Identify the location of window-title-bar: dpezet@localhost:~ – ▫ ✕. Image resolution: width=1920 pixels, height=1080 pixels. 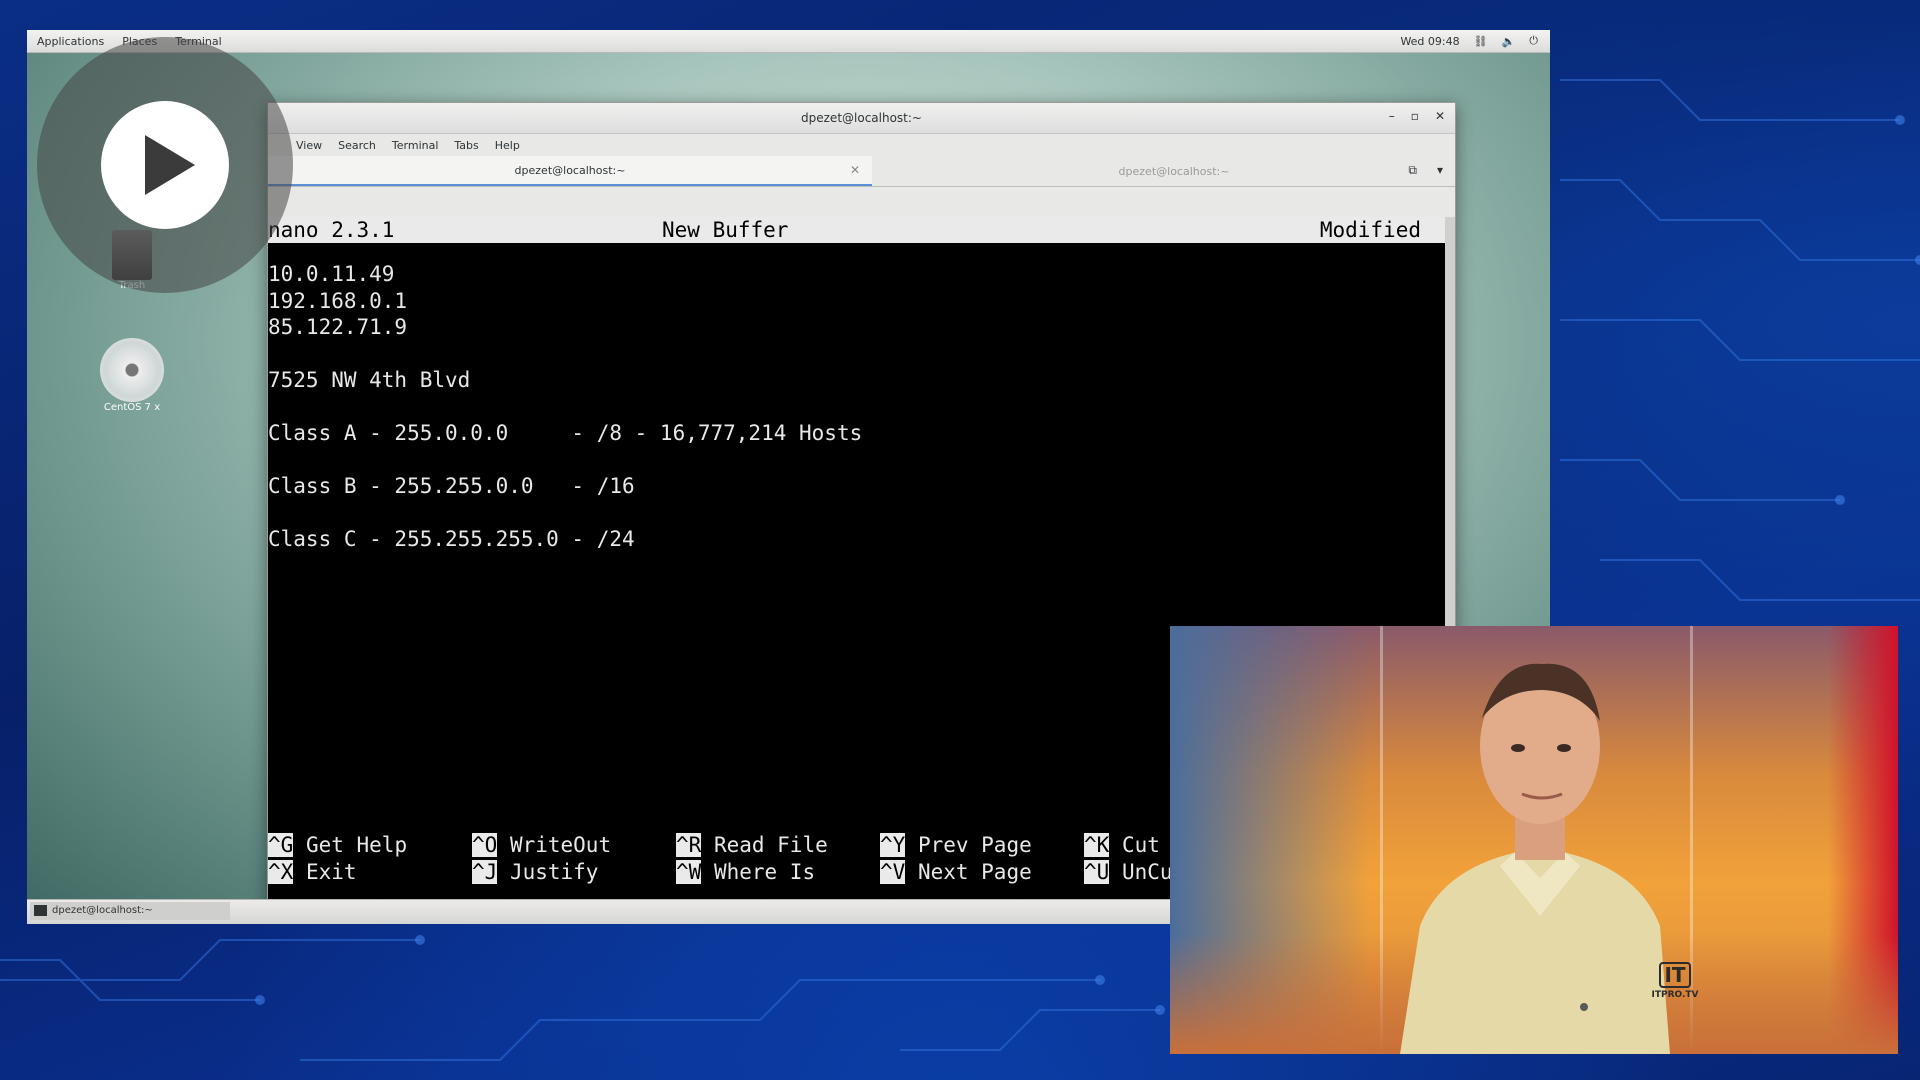
(861, 118).